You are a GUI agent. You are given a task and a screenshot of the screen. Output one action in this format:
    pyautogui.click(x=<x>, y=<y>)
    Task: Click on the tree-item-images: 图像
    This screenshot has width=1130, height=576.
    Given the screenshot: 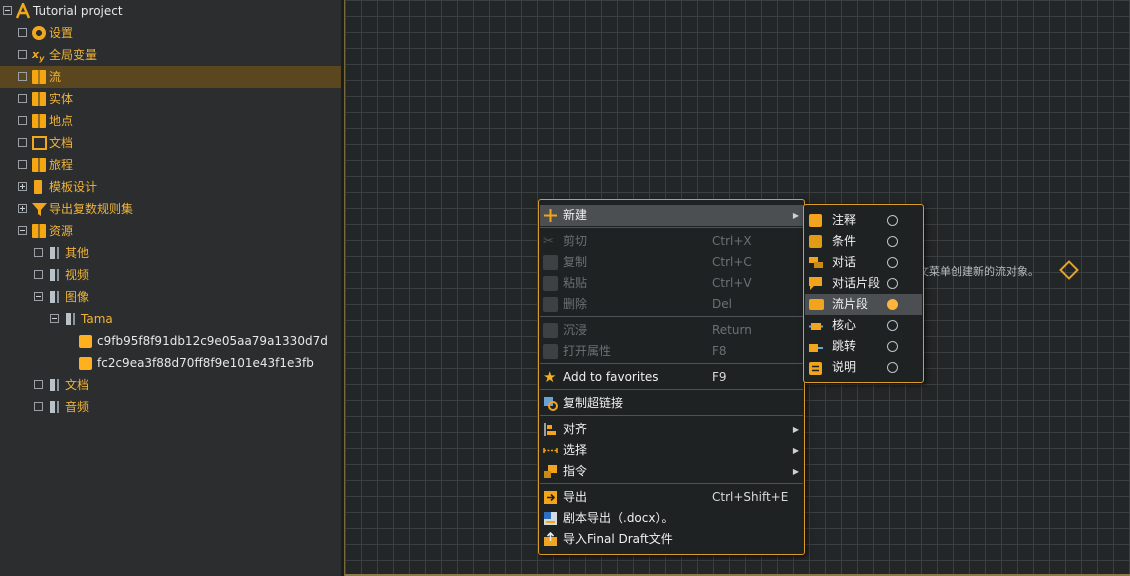 What is the action you would take?
    pyautogui.click(x=170, y=297)
    